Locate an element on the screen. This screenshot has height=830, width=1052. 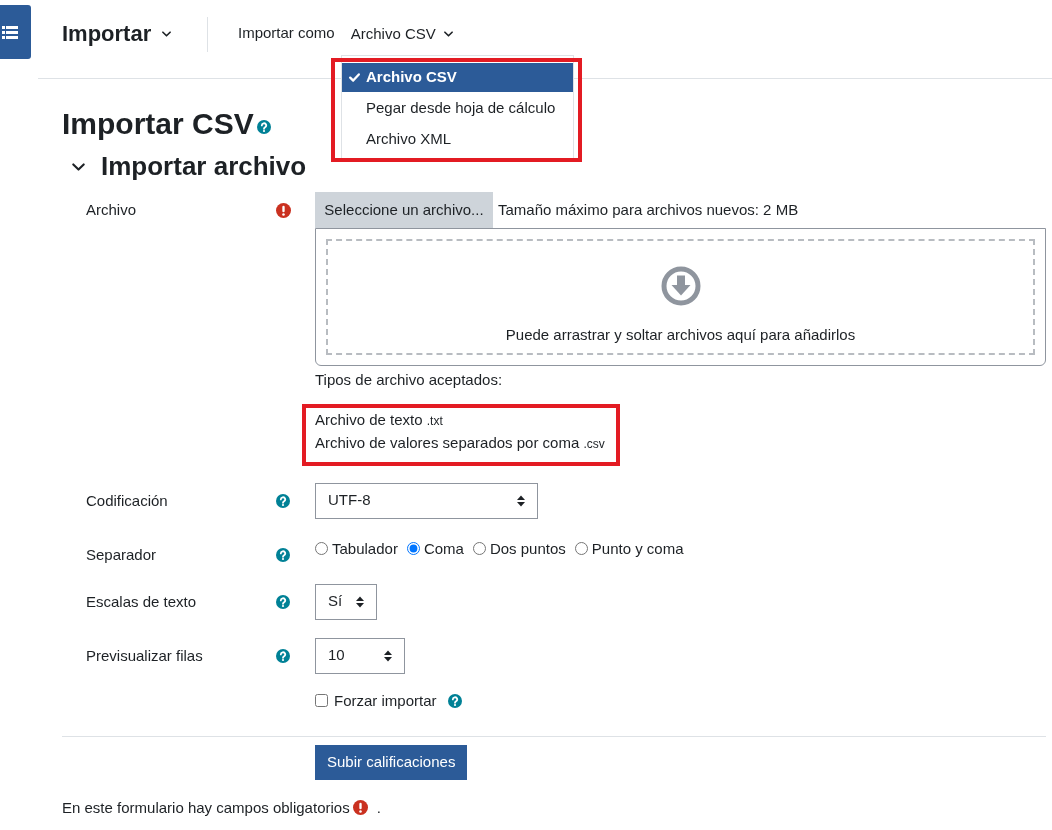
file-type-name: Archivo de valores separados por coma is located at coordinates (447, 442).